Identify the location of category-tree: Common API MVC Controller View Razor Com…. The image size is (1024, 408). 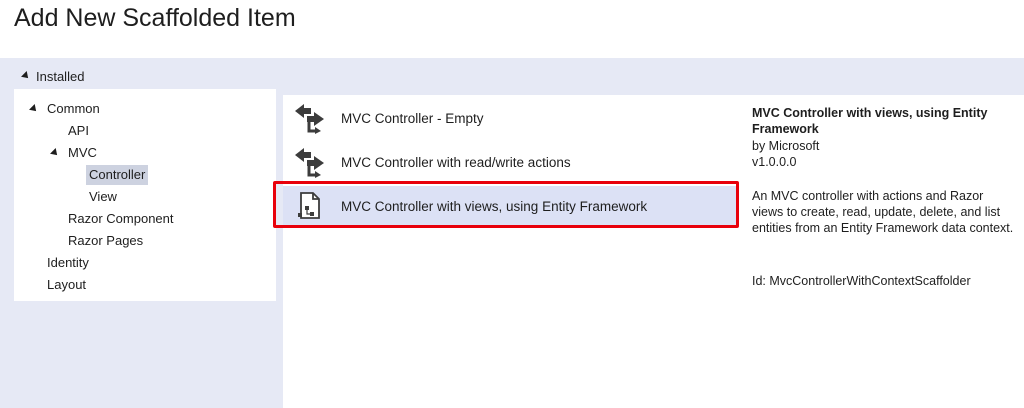
(145, 195).